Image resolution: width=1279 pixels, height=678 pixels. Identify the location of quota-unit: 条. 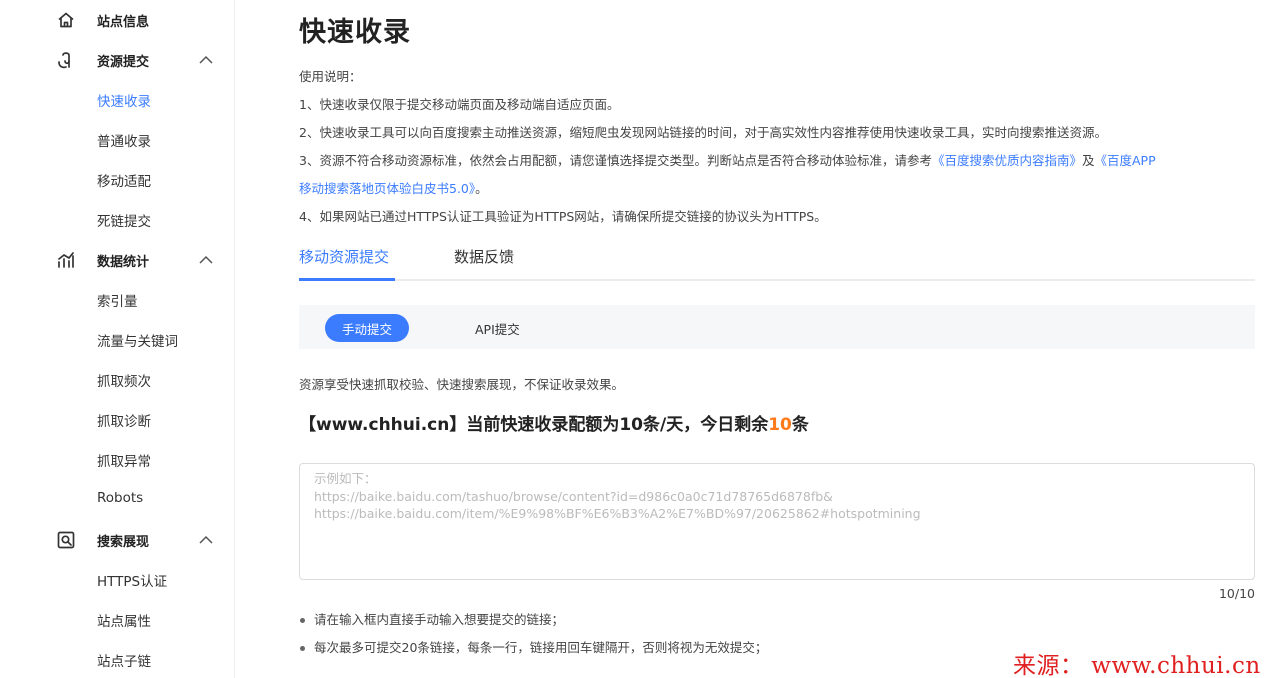
(800, 425).